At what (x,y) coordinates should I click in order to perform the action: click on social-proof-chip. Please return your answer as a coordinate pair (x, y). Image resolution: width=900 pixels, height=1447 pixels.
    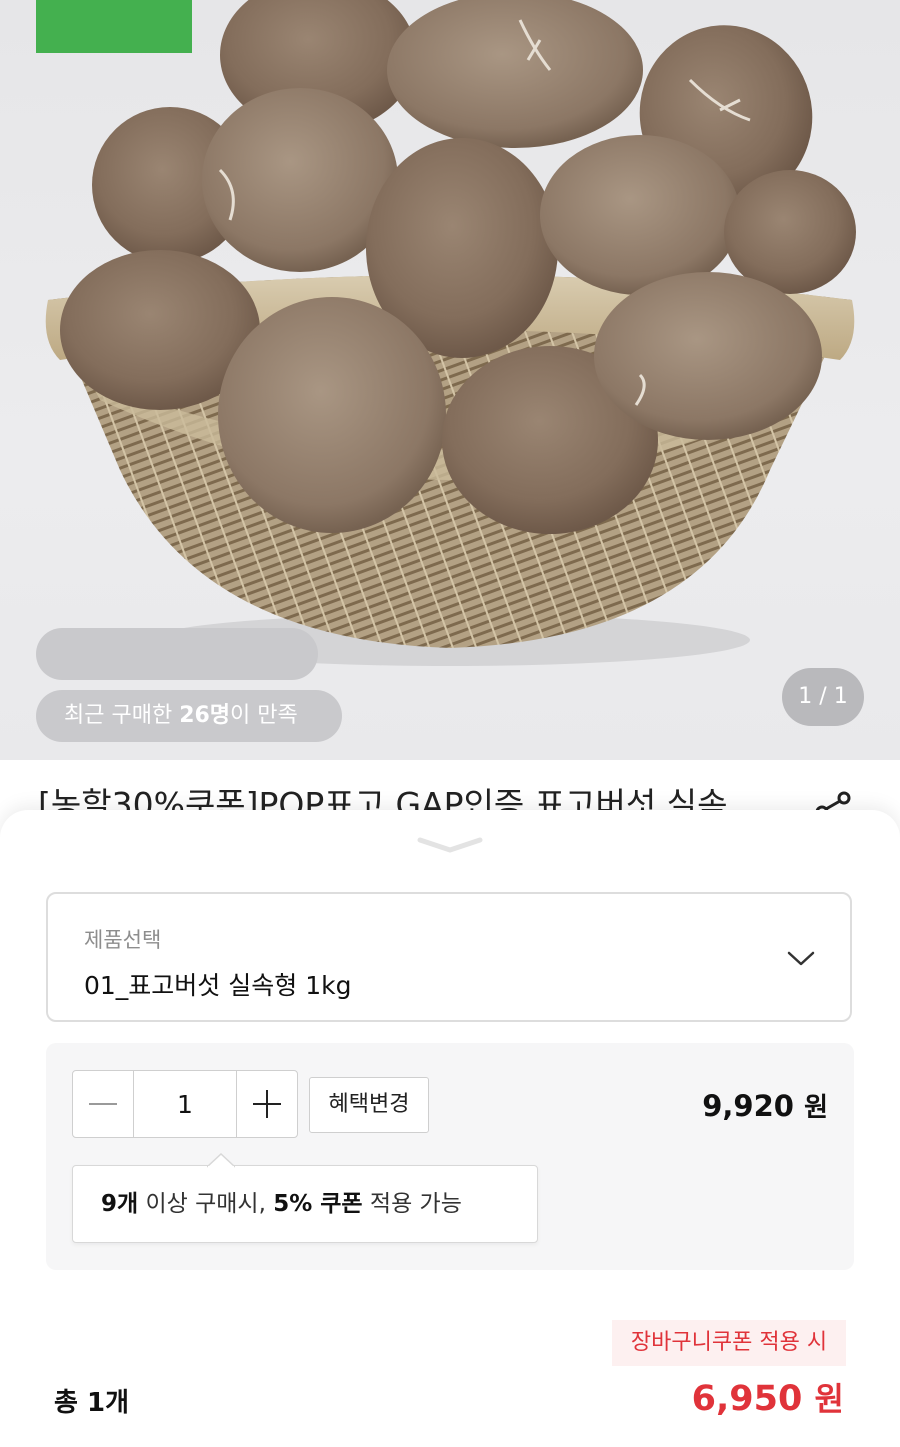
    Looking at the image, I should click on (177, 654).